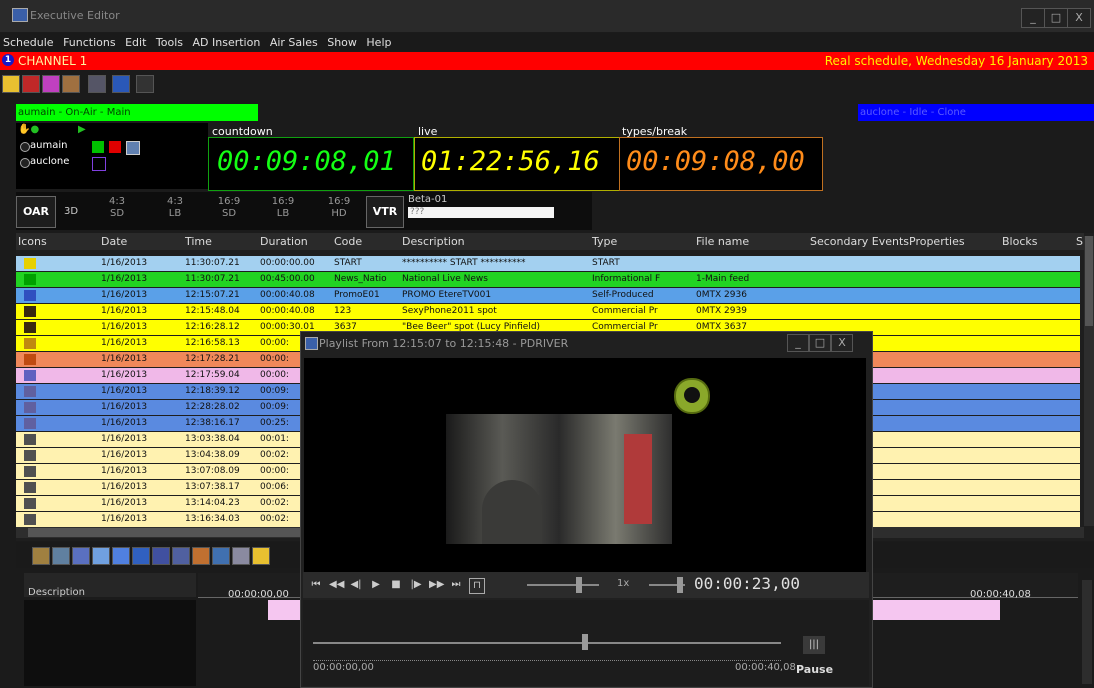 This screenshot has height=688, width=1094. I want to click on onair-server-bar: aumain - On-Air - Main, so click(137, 112).